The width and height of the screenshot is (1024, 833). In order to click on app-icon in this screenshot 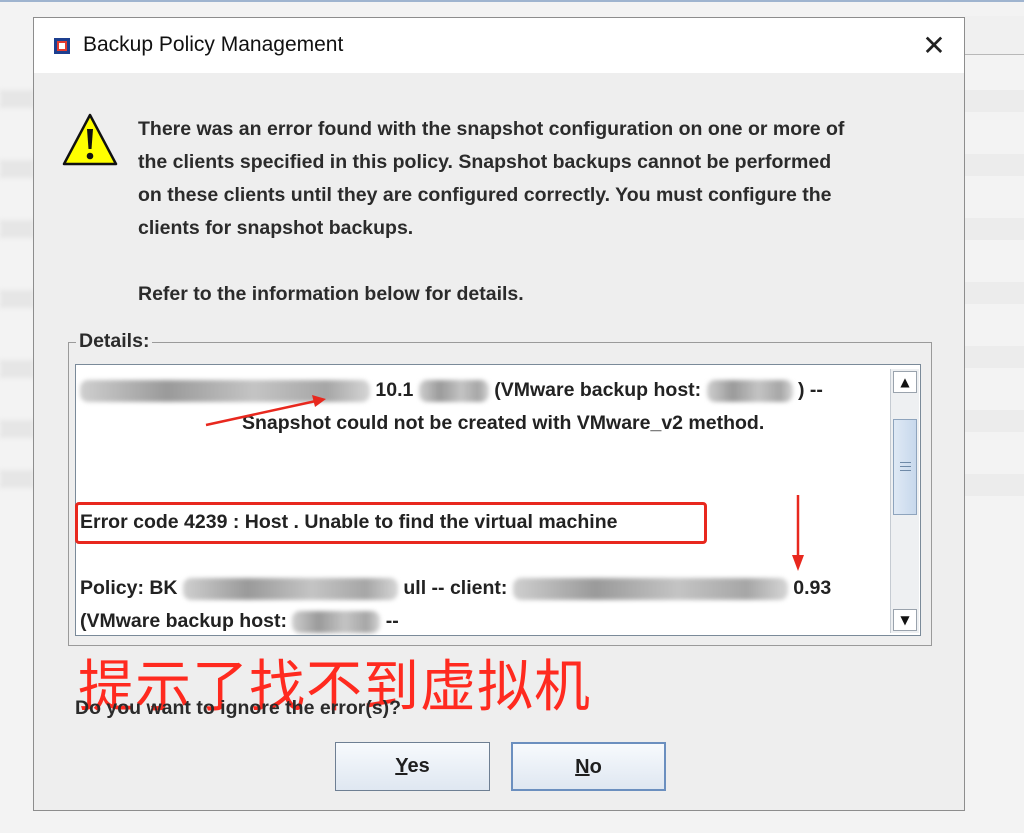, I will do `click(62, 46)`.